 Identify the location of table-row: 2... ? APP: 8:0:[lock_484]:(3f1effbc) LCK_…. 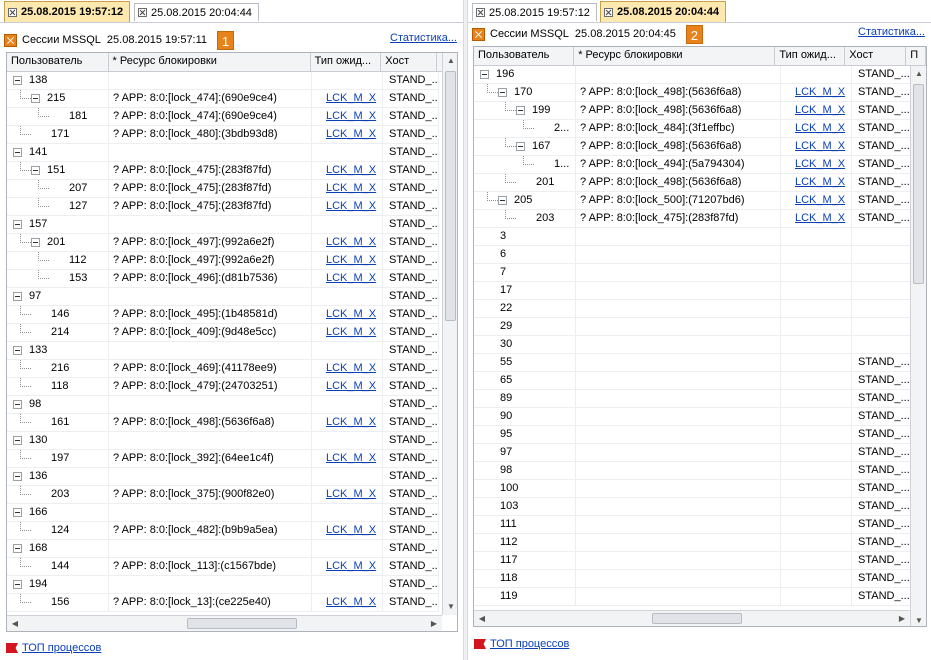
(694, 129).